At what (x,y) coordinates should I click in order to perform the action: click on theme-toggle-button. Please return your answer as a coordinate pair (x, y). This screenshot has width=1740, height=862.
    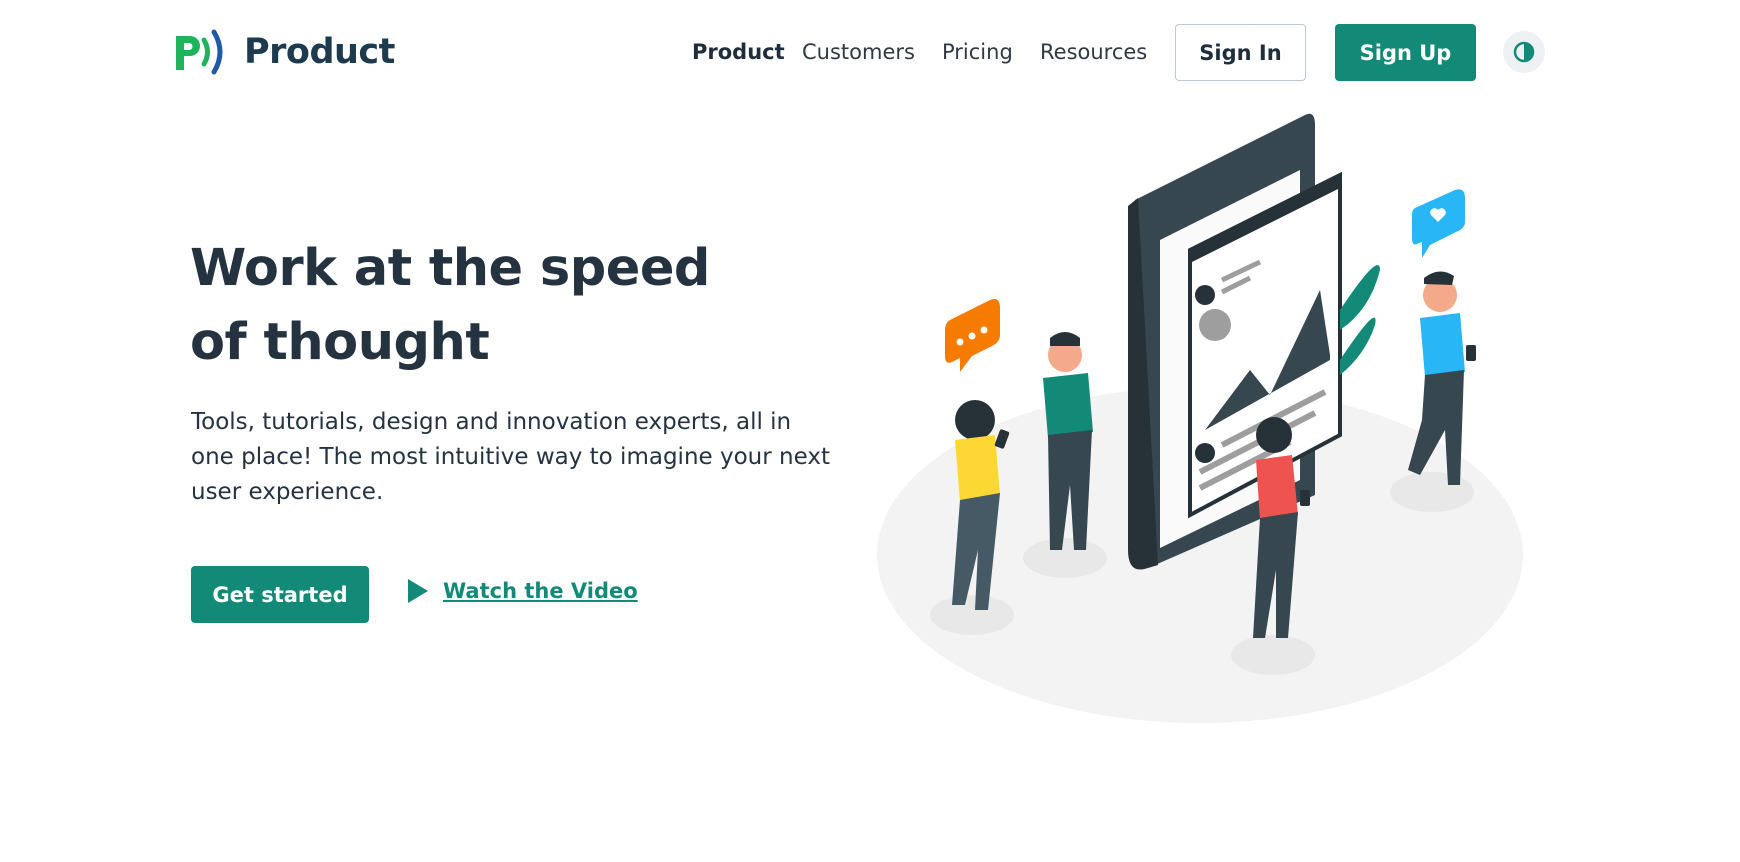
    Looking at the image, I should click on (1524, 52).